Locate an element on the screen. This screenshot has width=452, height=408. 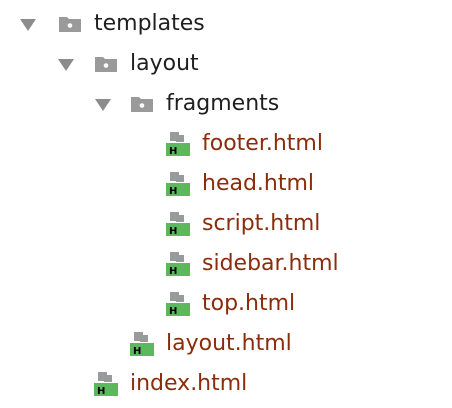
tree-node-templates: templates is located at coordinates (226, 25).